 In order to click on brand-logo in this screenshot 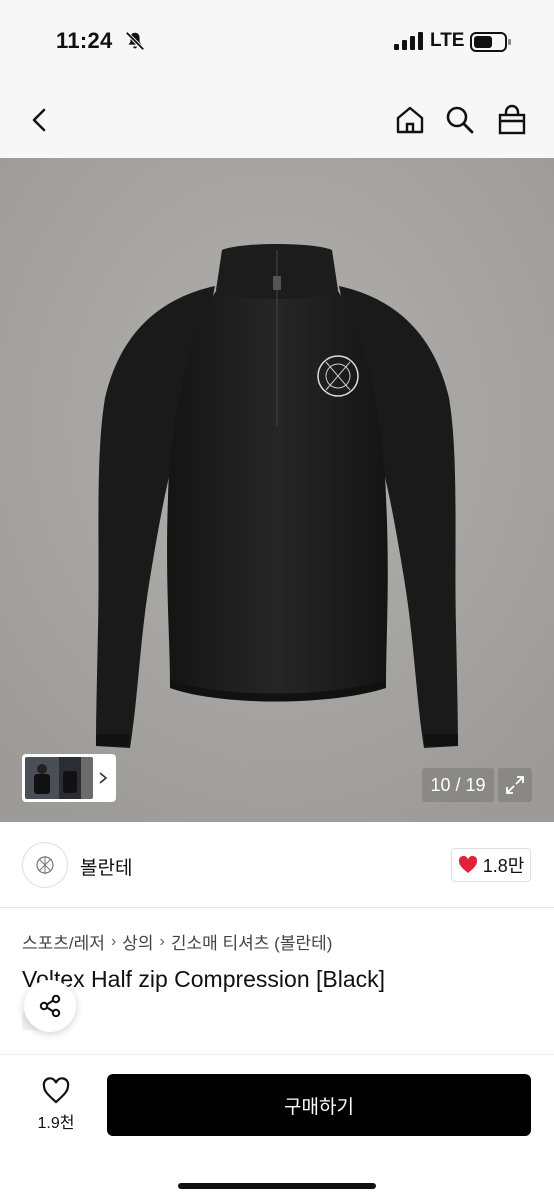, I will do `click(45, 865)`.